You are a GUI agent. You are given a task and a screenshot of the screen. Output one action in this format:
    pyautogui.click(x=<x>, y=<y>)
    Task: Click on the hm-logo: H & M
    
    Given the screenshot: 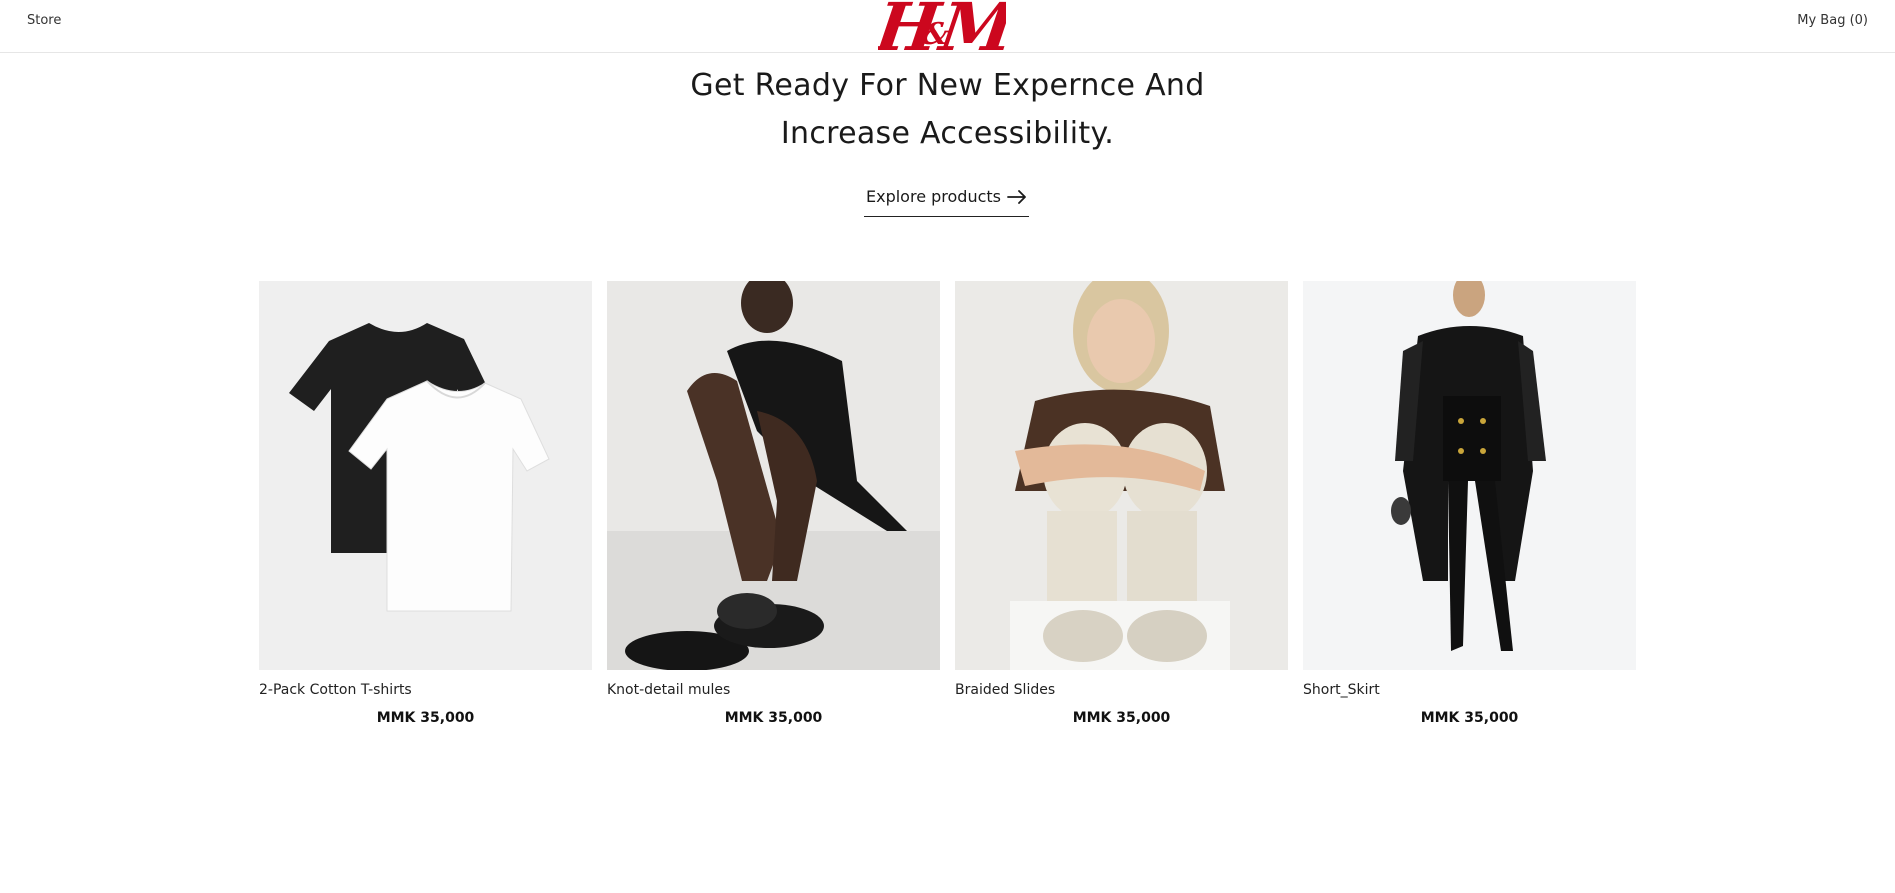 What is the action you would take?
    pyautogui.click(x=942, y=32)
    